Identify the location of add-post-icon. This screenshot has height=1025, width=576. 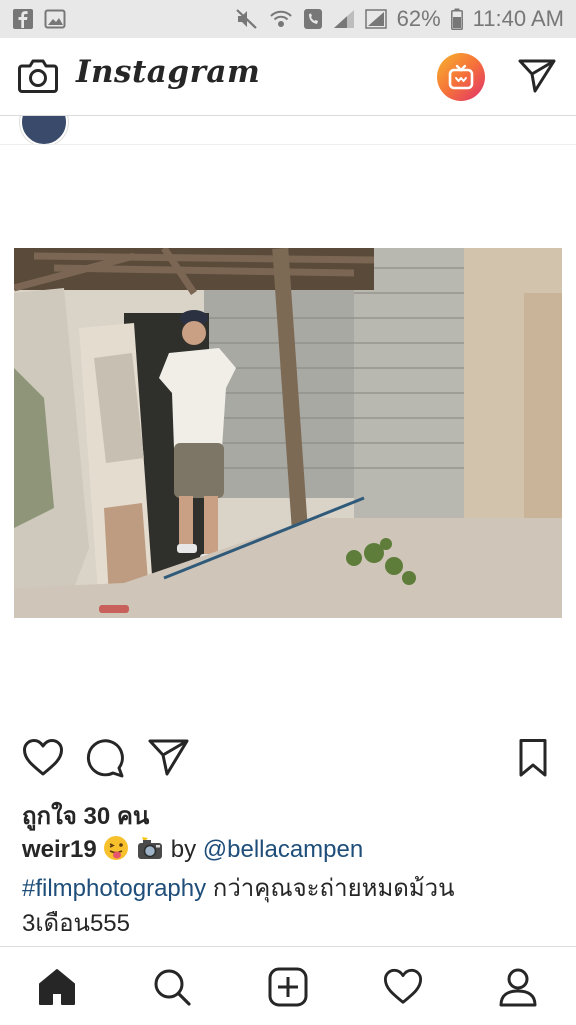
(288, 987).